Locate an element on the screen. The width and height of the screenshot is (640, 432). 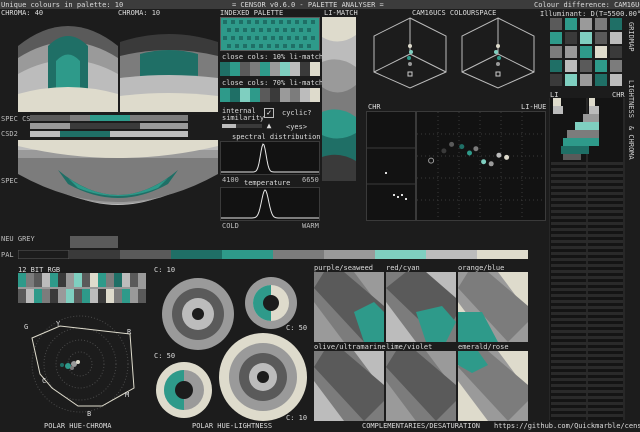
internal-similarity-label: internal similarity is located at coordinates (243, 114).